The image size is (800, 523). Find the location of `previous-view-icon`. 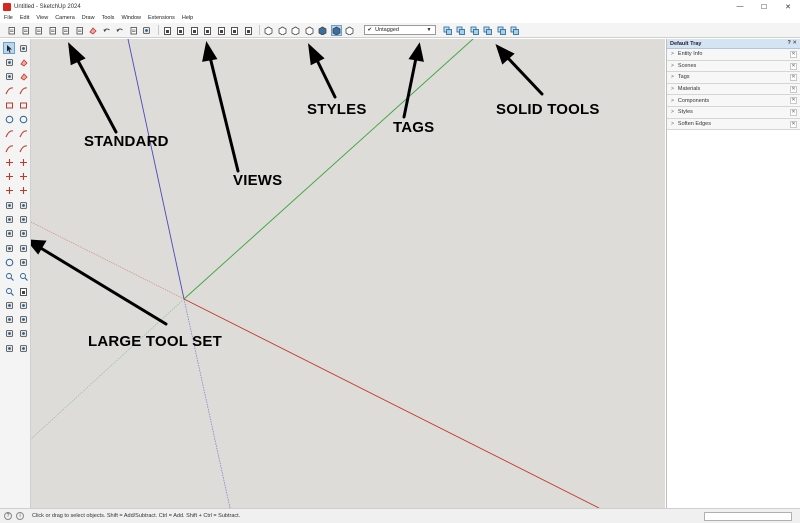

previous-view-icon is located at coordinates (23, 291).